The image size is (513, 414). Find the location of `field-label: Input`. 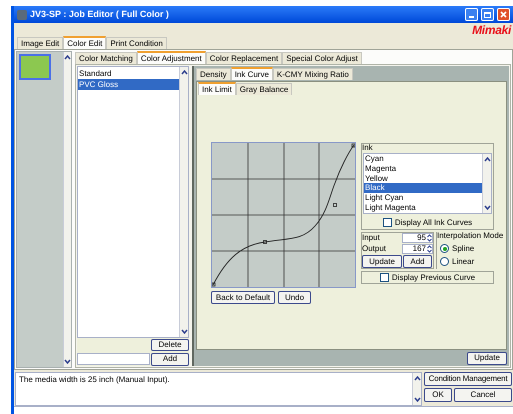

field-label: Input is located at coordinates (371, 238).